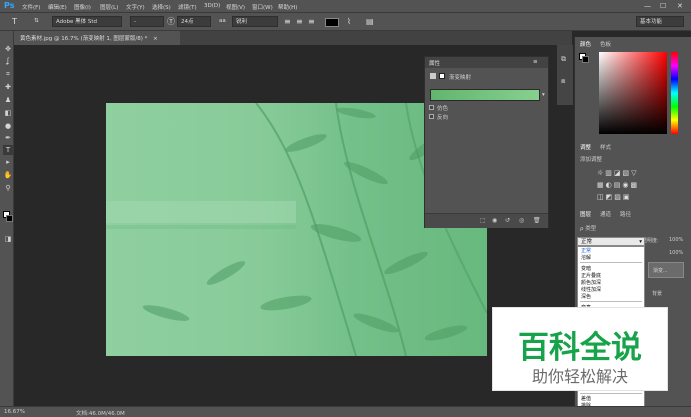  Describe the element at coordinates (8, 162) in the screenshot. I see `path-select-icon: ▸` at that location.